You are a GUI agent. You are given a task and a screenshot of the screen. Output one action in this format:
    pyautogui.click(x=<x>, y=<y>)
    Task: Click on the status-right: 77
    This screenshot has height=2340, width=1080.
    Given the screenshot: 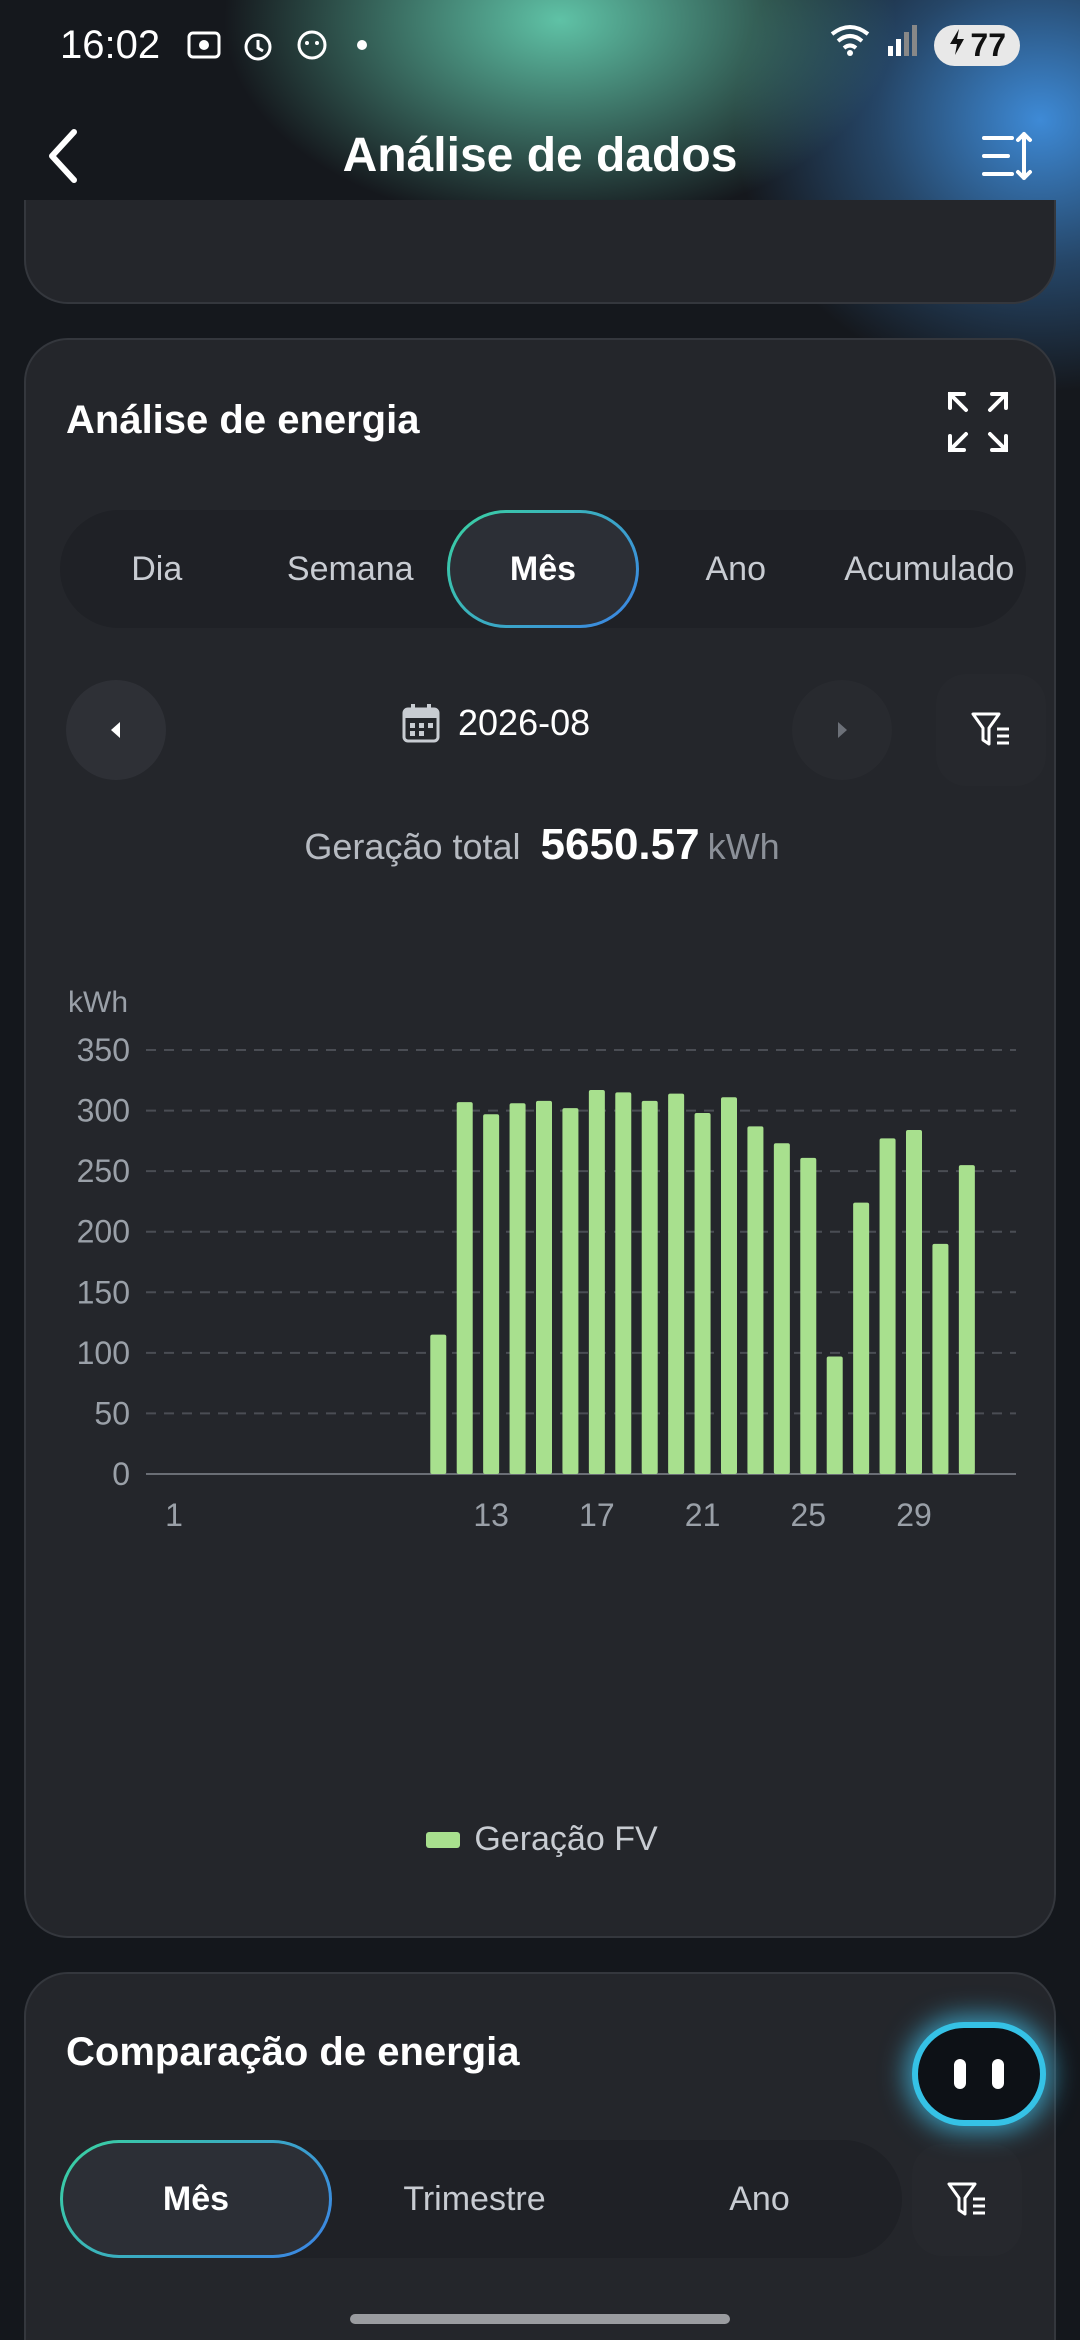 What is the action you would take?
    pyautogui.click(x=924, y=45)
    